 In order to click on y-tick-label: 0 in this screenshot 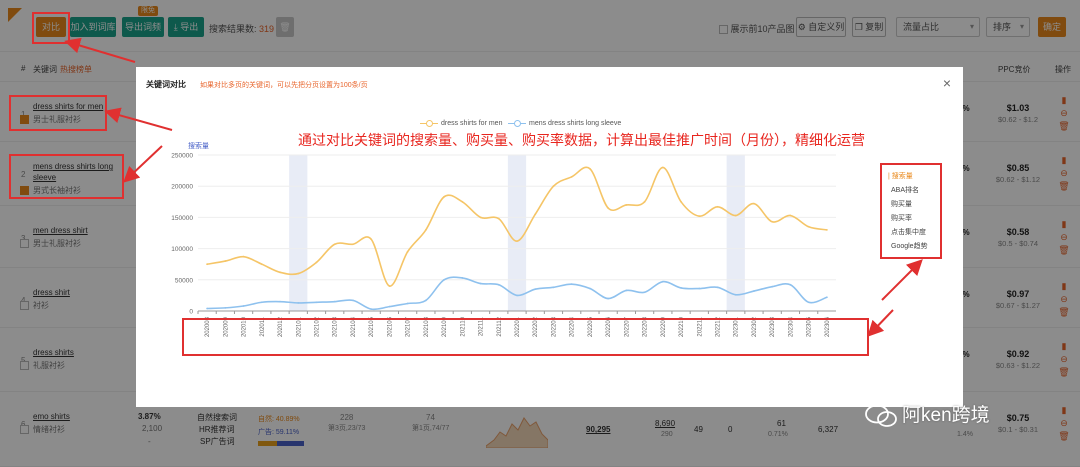, I will do `click(191, 312)`.